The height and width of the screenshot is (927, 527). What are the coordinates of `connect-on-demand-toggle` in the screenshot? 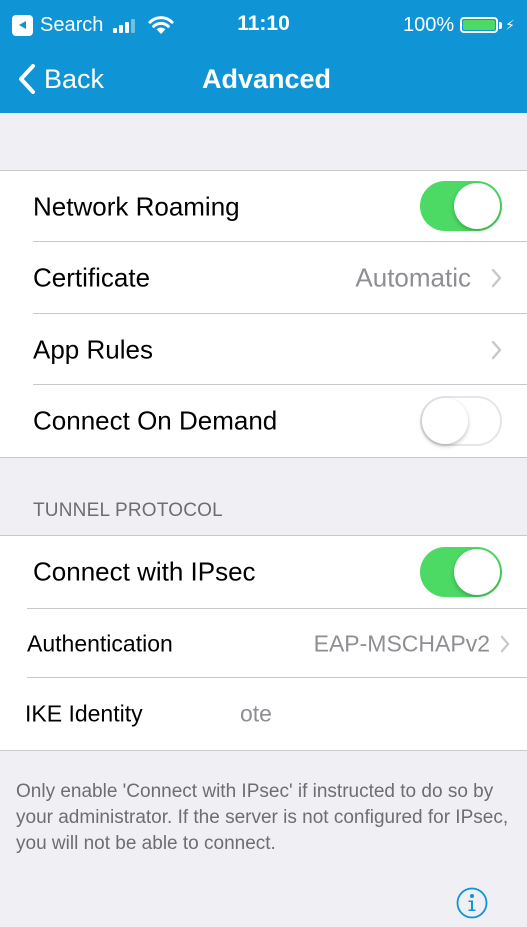 It's located at (461, 421).